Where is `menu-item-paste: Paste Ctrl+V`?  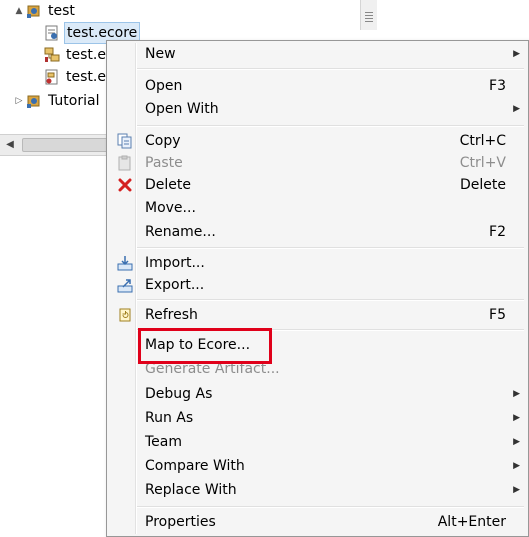
menu-item-paste: Paste Ctrl+V is located at coordinates (317, 163).